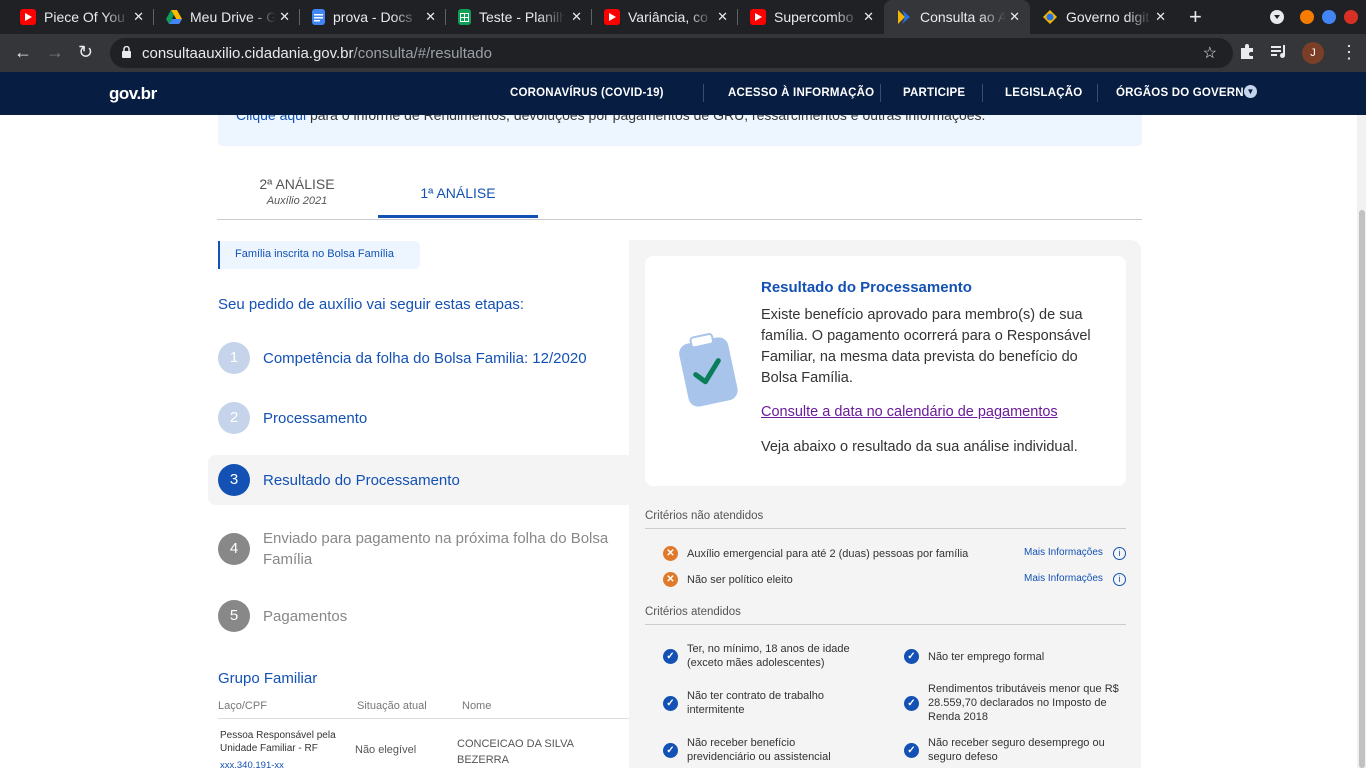 The image size is (1366, 768). I want to click on bookmark-star-icon: ☆, so click(1210, 53).